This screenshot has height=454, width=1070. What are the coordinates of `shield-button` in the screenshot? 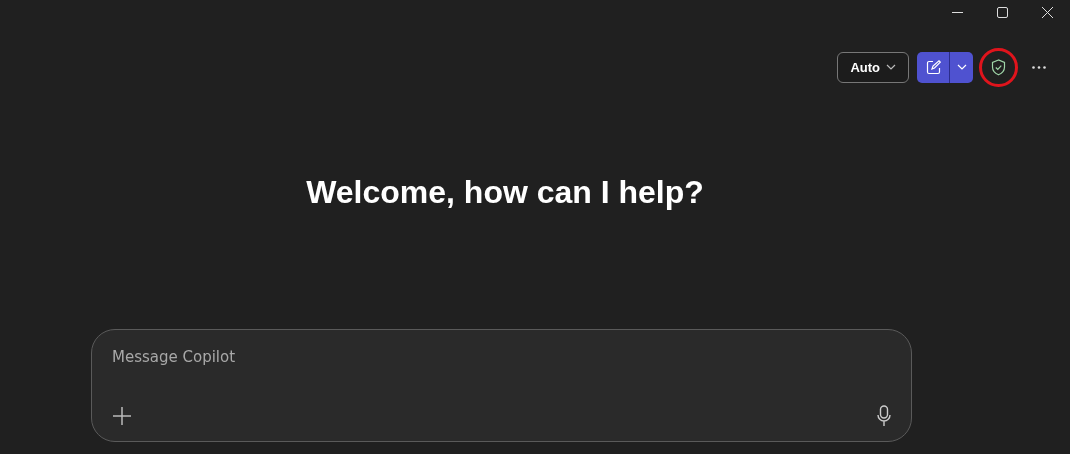 It's located at (998, 67).